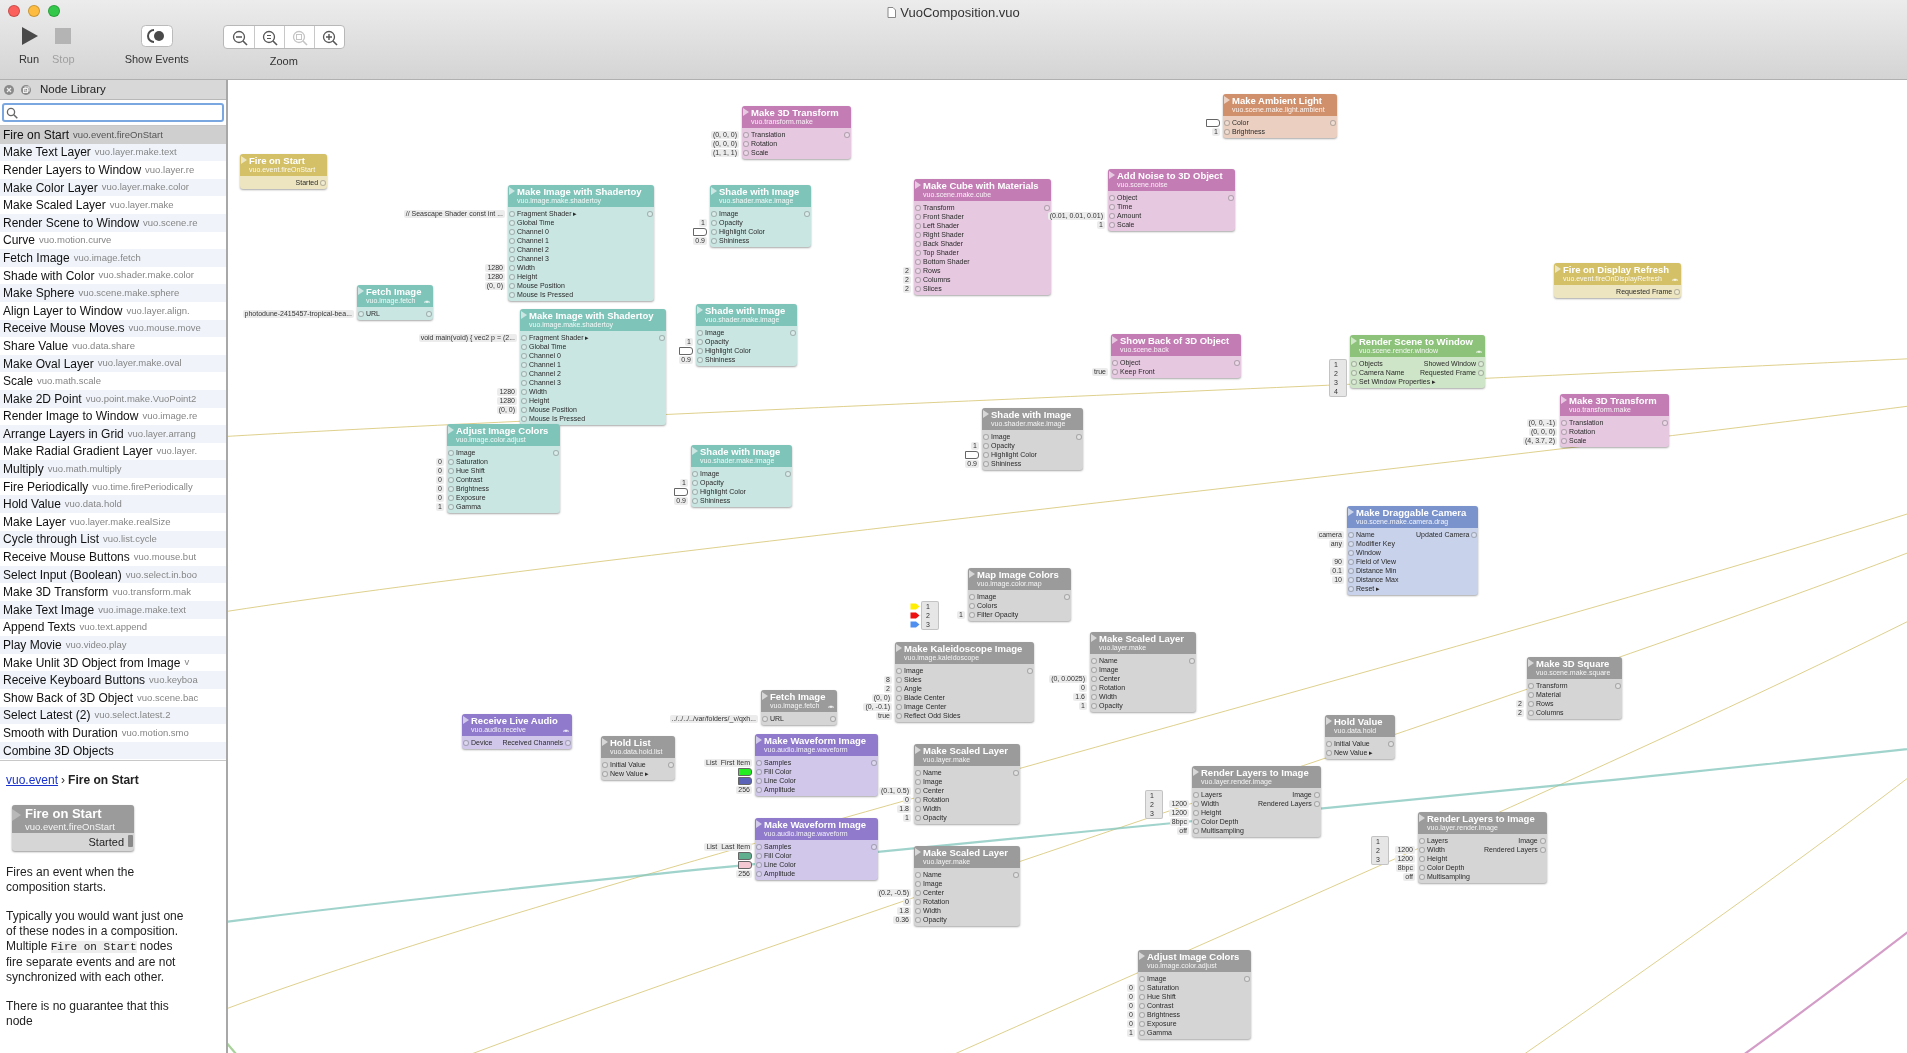  I want to click on minimize-window-button, so click(34, 11).